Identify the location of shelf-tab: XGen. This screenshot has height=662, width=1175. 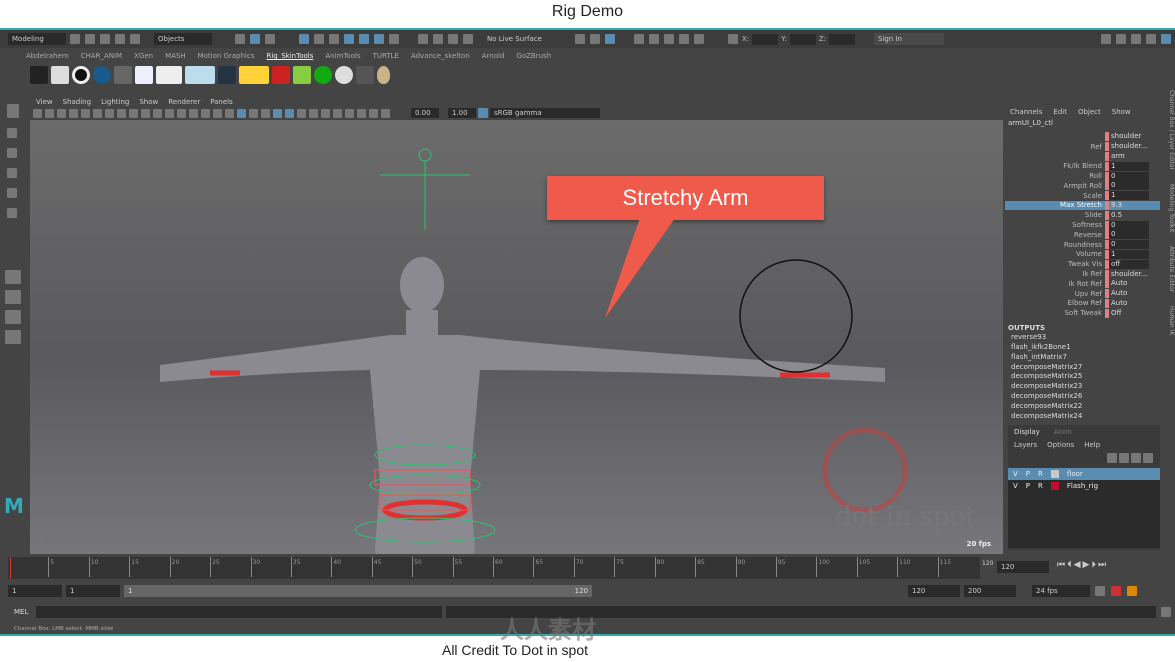
(143, 56).